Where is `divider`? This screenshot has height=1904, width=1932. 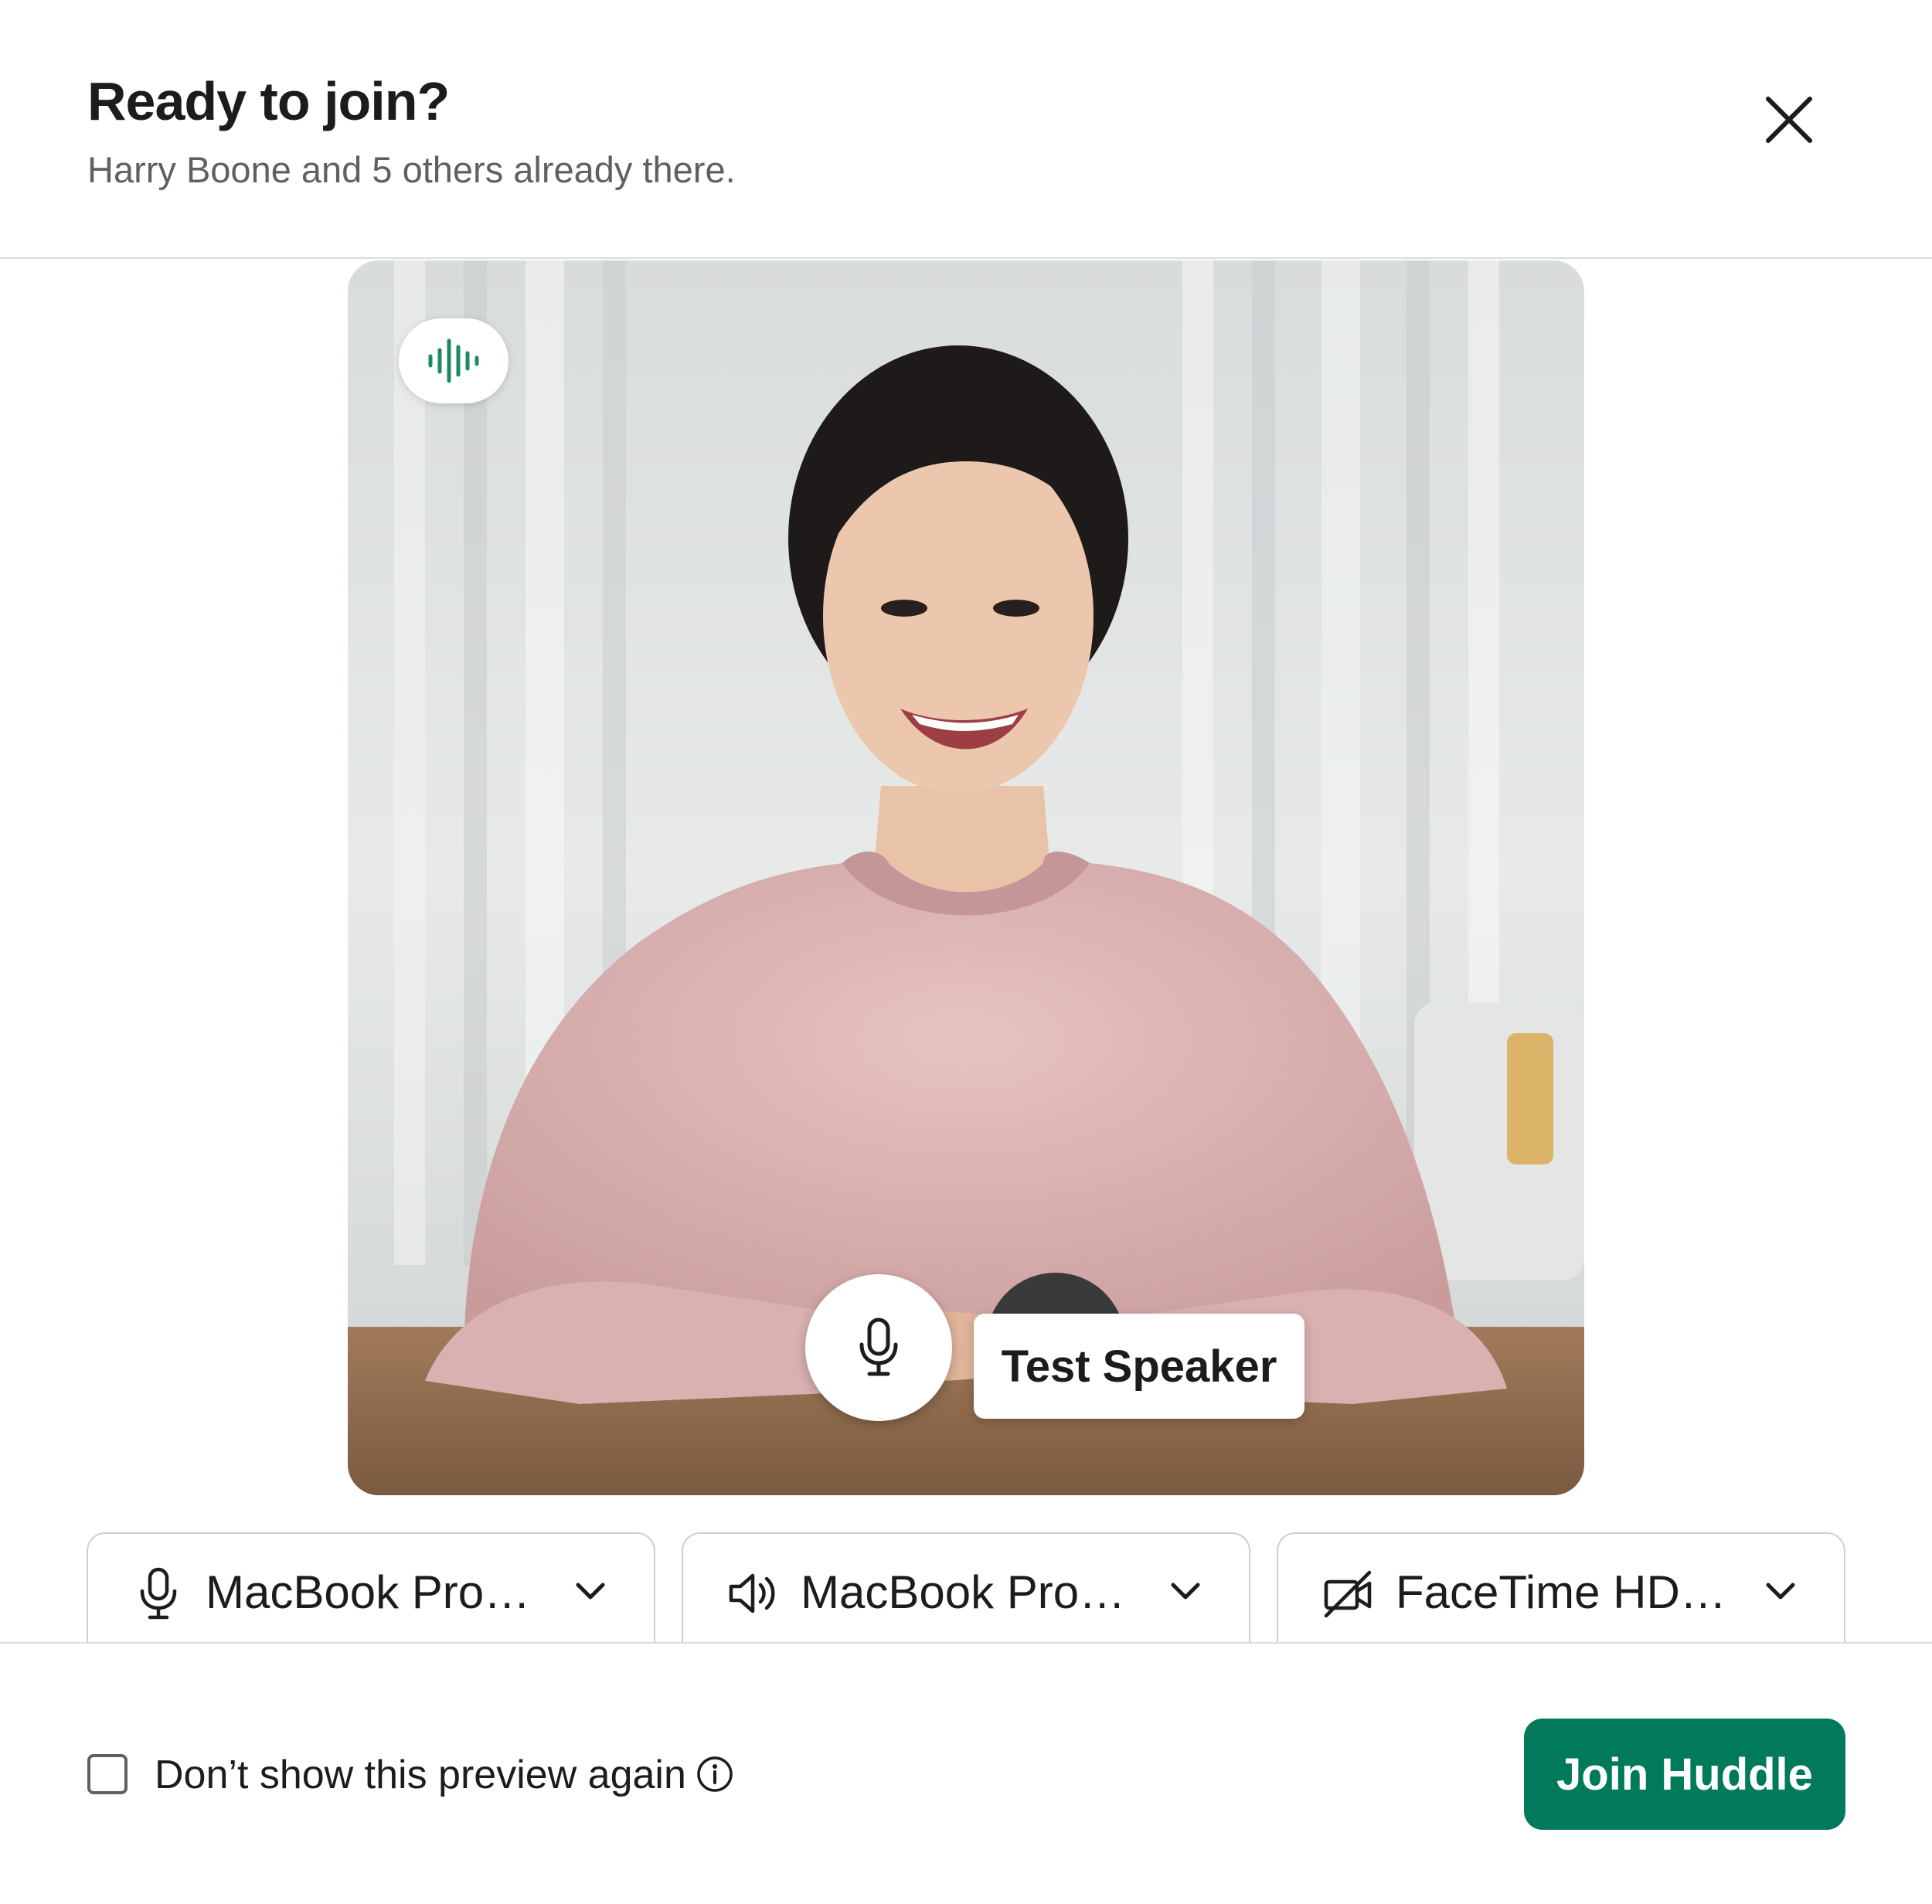 divider is located at coordinates (966, 1643).